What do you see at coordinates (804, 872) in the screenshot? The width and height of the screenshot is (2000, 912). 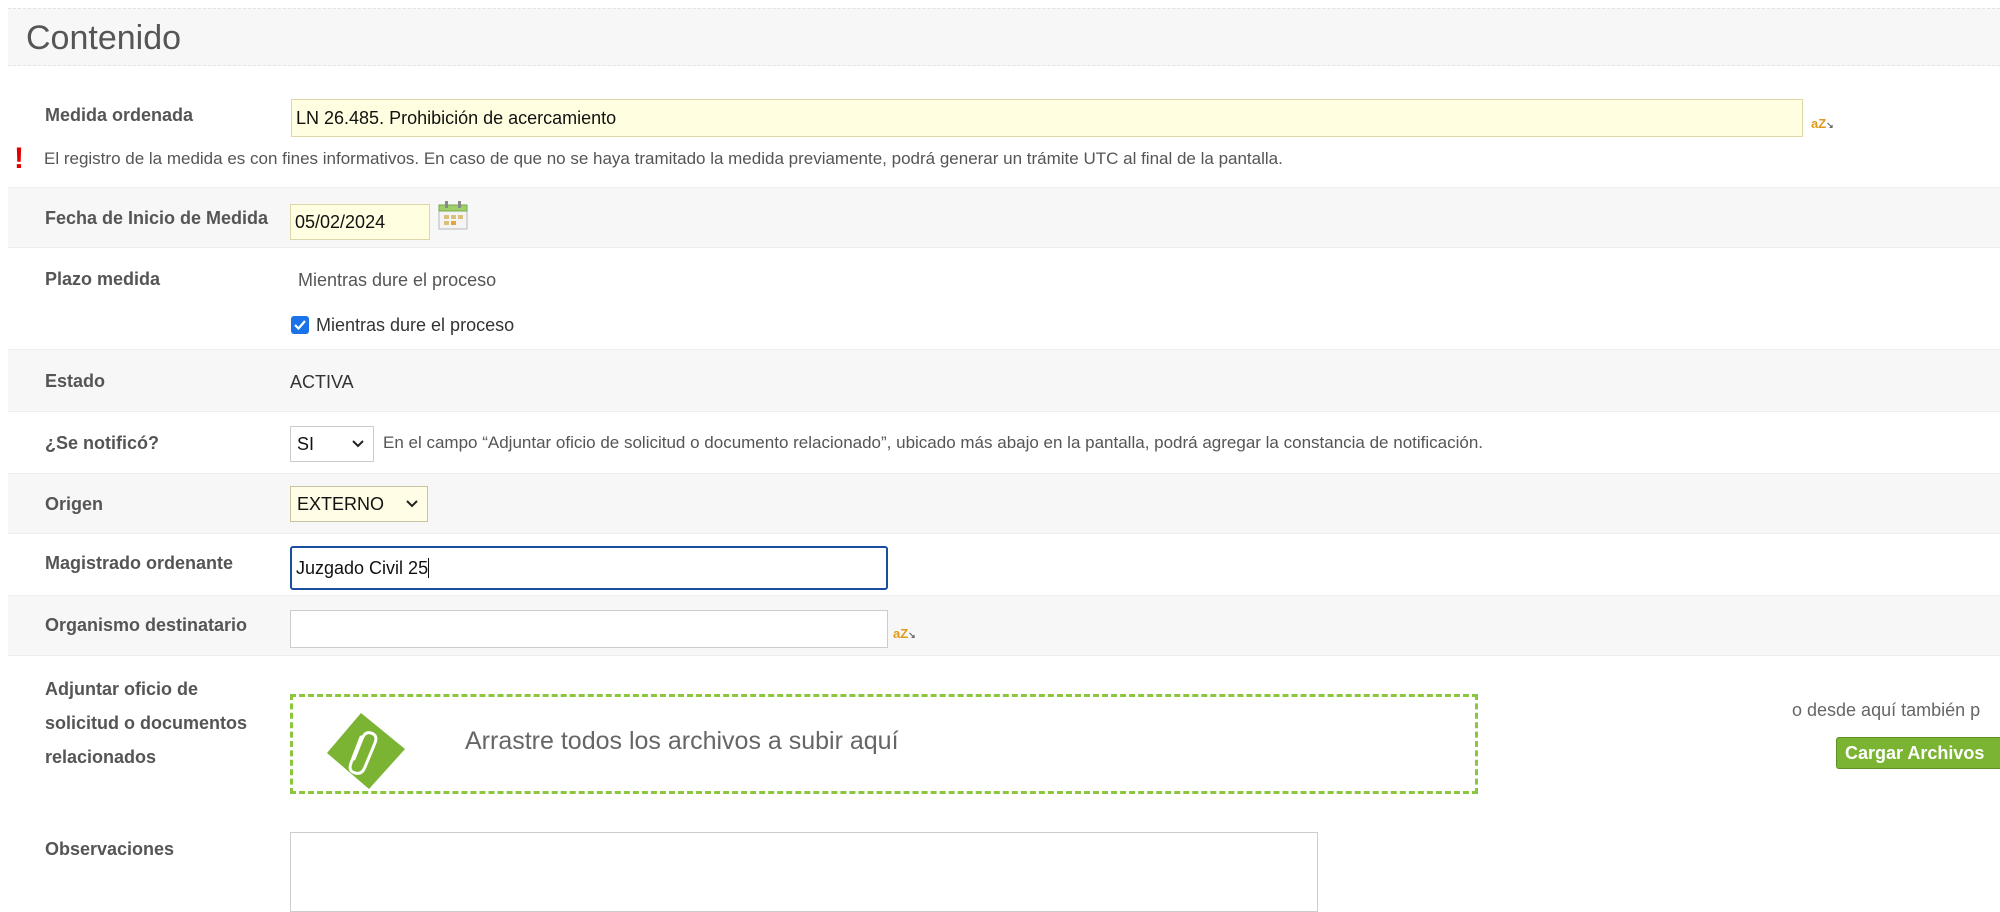 I see `observaciones-textarea` at bounding box center [804, 872].